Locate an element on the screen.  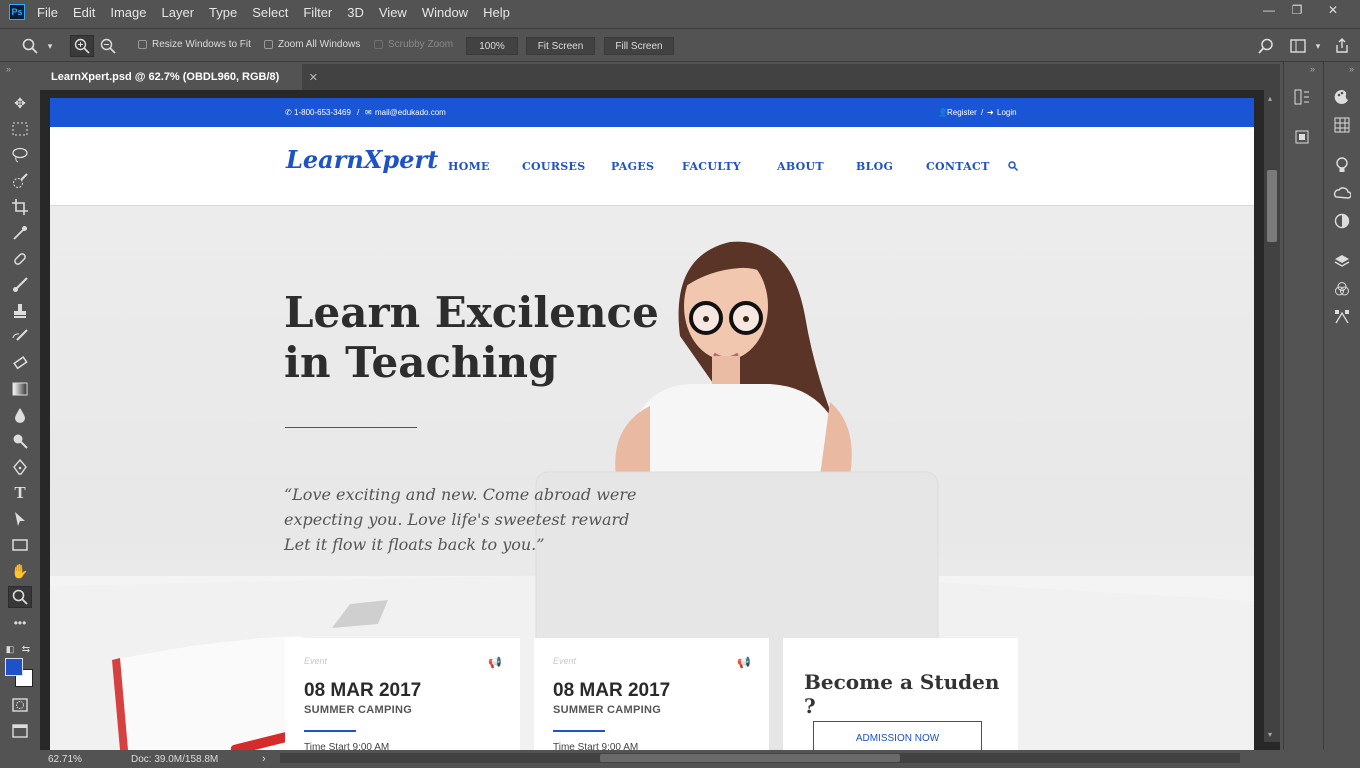
channels-panel-icon is located at coordinates (1342, 289).